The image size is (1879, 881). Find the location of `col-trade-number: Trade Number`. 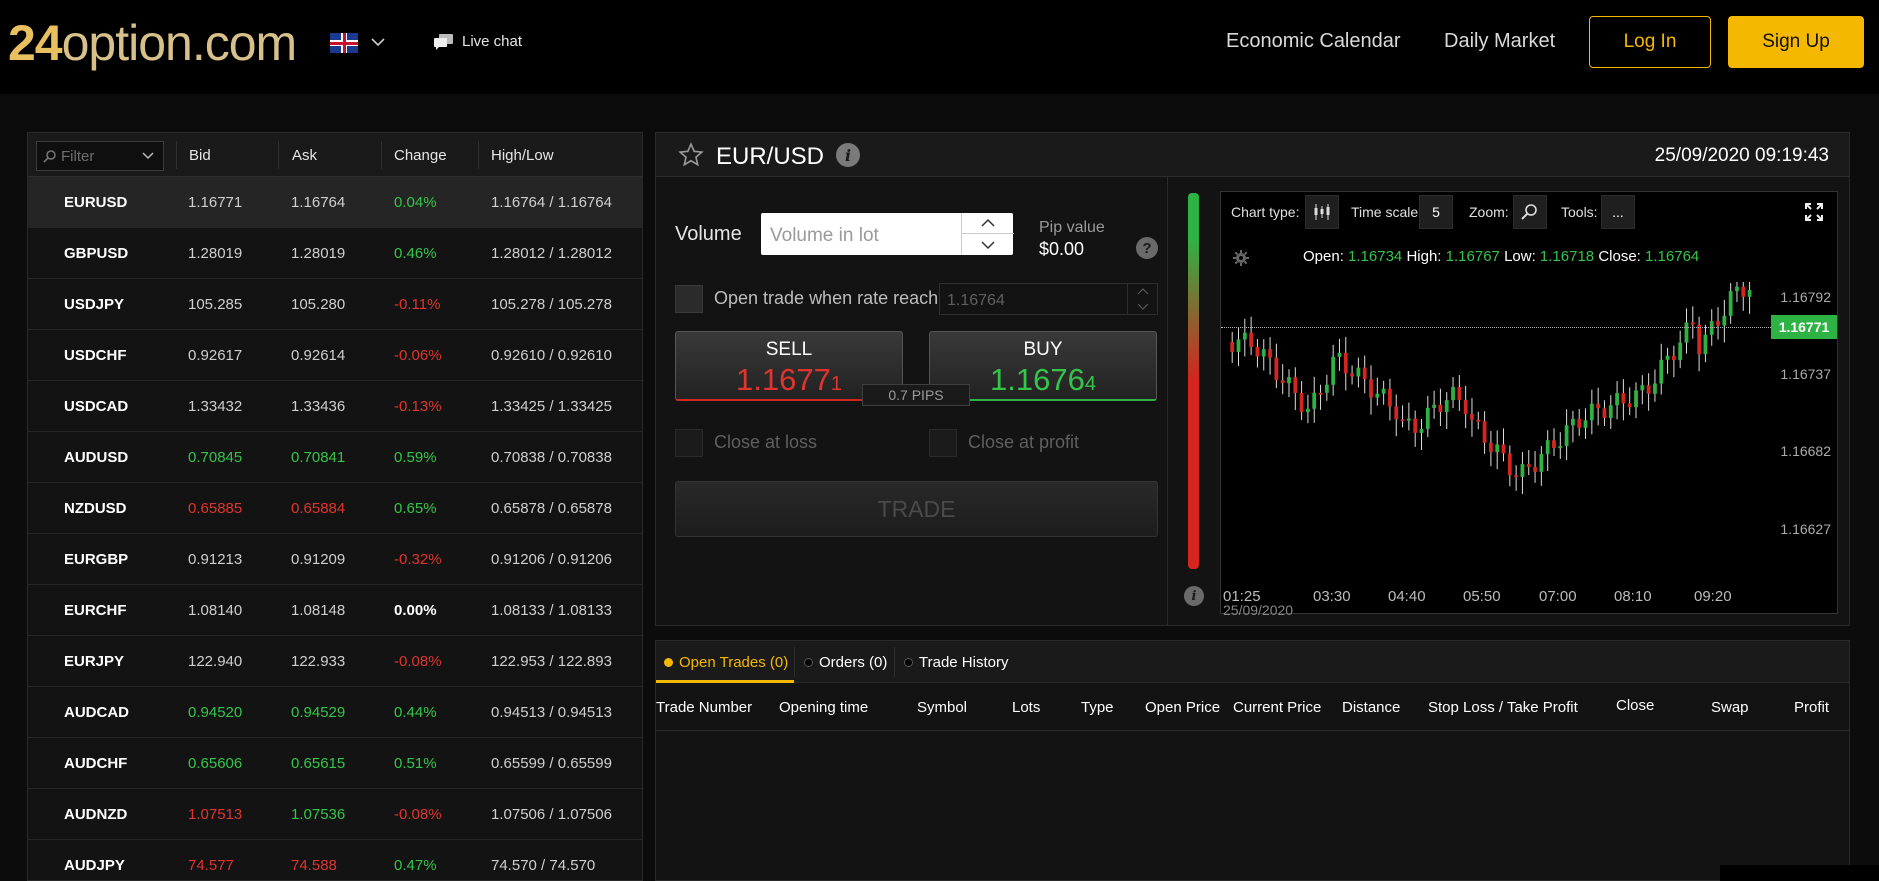

col-trade-number: Trade Number is located at coordinates (704, 707).